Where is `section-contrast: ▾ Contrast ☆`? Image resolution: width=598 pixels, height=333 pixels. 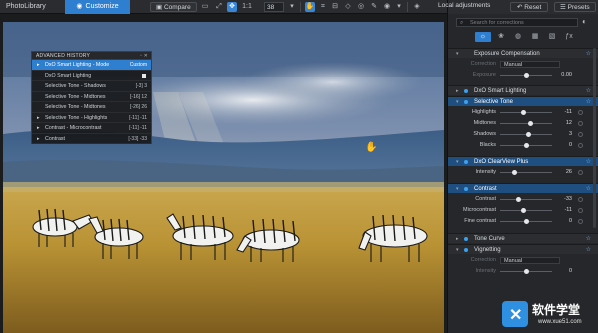
section-contrast: ▾ Contrast ☆ is located at coordinates (523, 188).